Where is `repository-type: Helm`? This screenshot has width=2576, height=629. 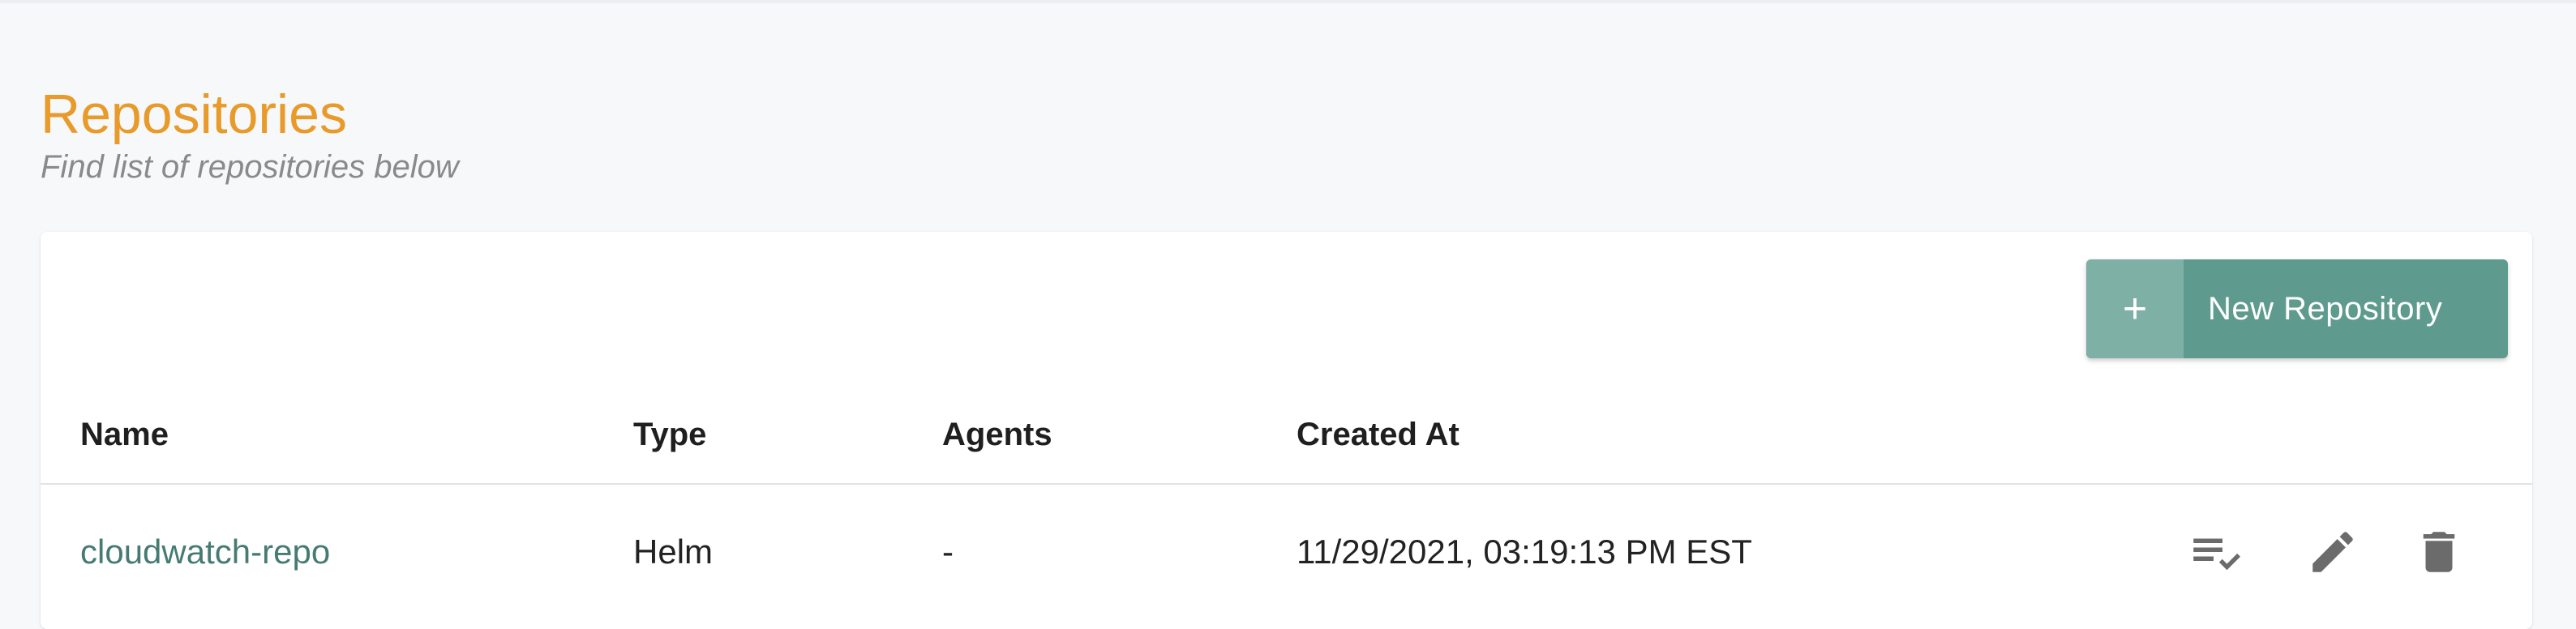
repository-type: Helm is located at coordinates (673, 552).